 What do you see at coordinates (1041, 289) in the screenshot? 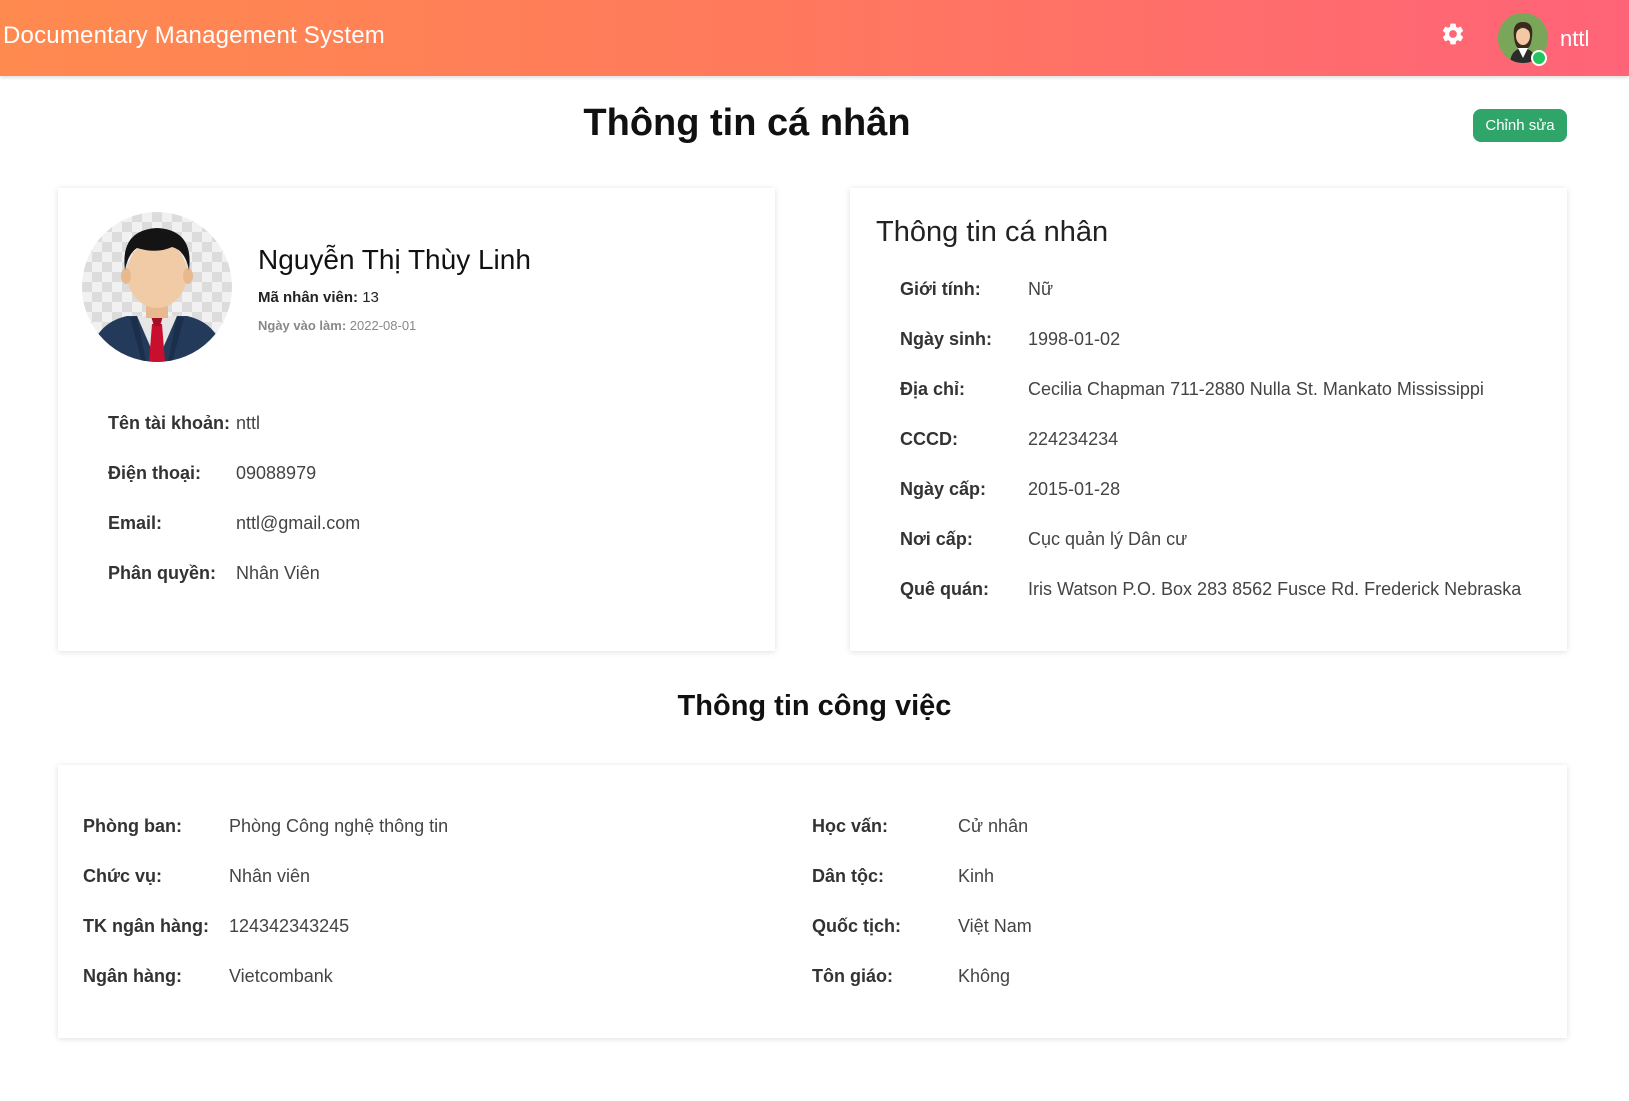
I see `gender-value: Nữ` at bounding box center [1041, 289].